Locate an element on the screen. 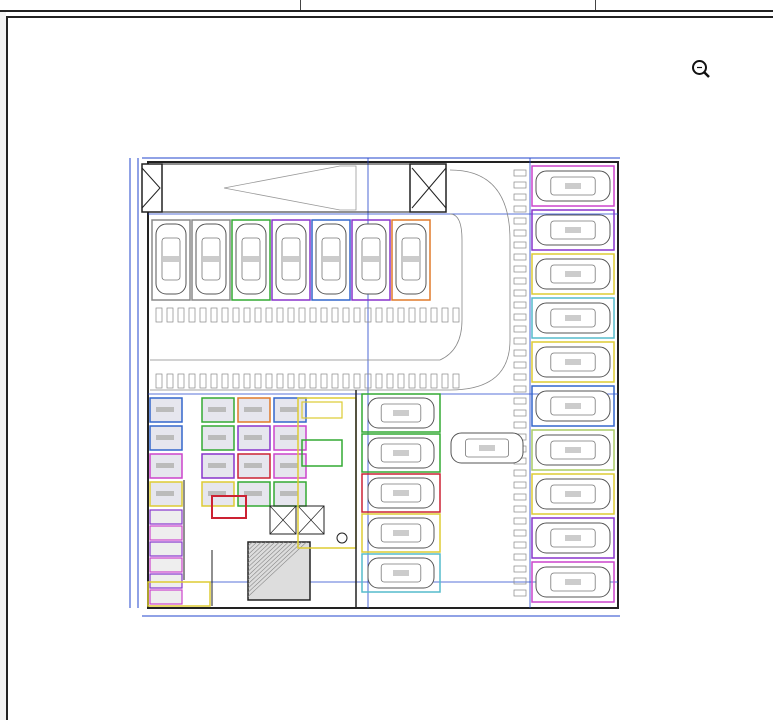 The image size is (773, 720). entrance-ramp is located at coordinates (280, 188).